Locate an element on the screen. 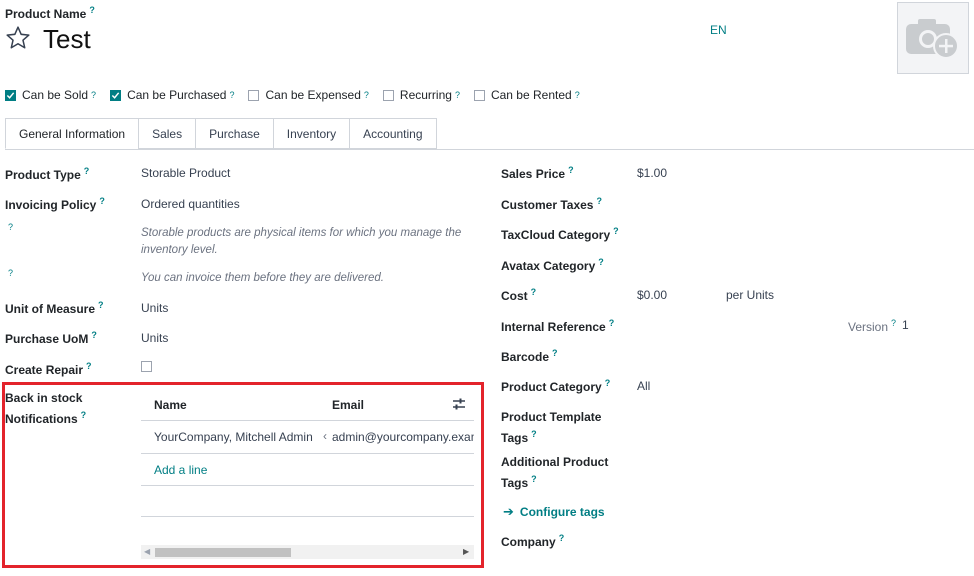 The image size is (974, 576). row-email: admin@yourcompany.exam is located at coordinates (403, 437).